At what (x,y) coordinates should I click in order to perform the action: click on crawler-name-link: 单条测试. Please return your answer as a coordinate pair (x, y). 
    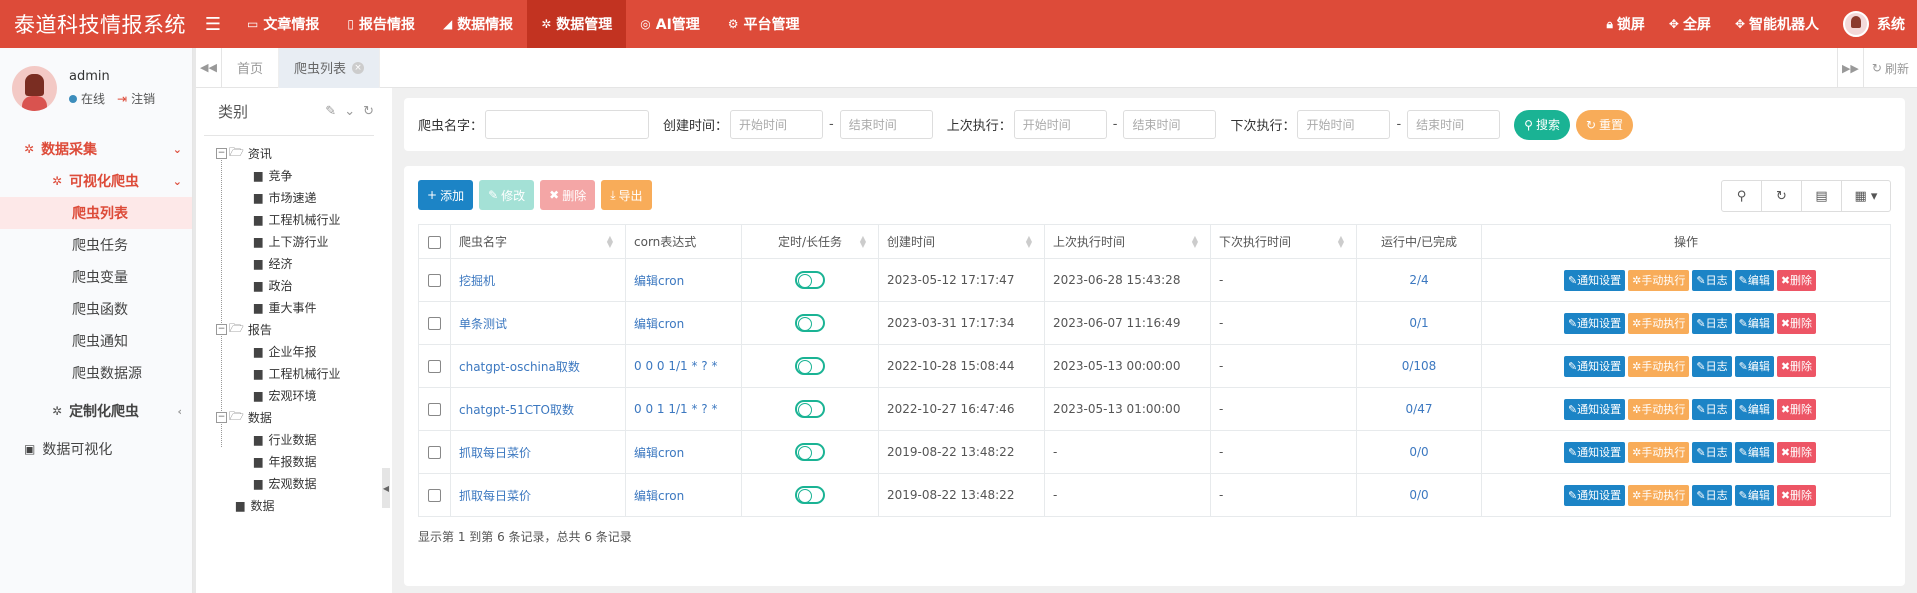
    Looking at the image, I should click on (483, 324).